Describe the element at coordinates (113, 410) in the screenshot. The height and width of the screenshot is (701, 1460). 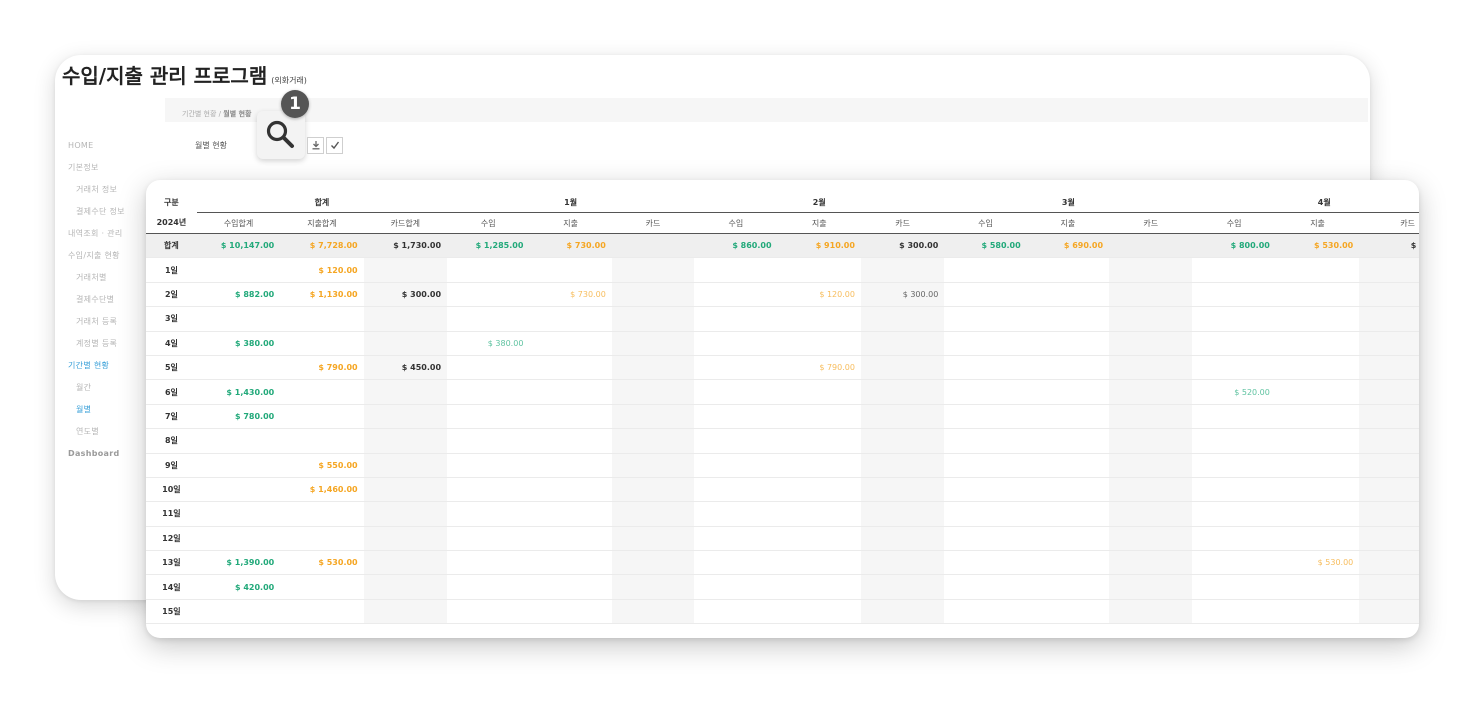
I see `sidebar-item-monthly: 월별` at that location.